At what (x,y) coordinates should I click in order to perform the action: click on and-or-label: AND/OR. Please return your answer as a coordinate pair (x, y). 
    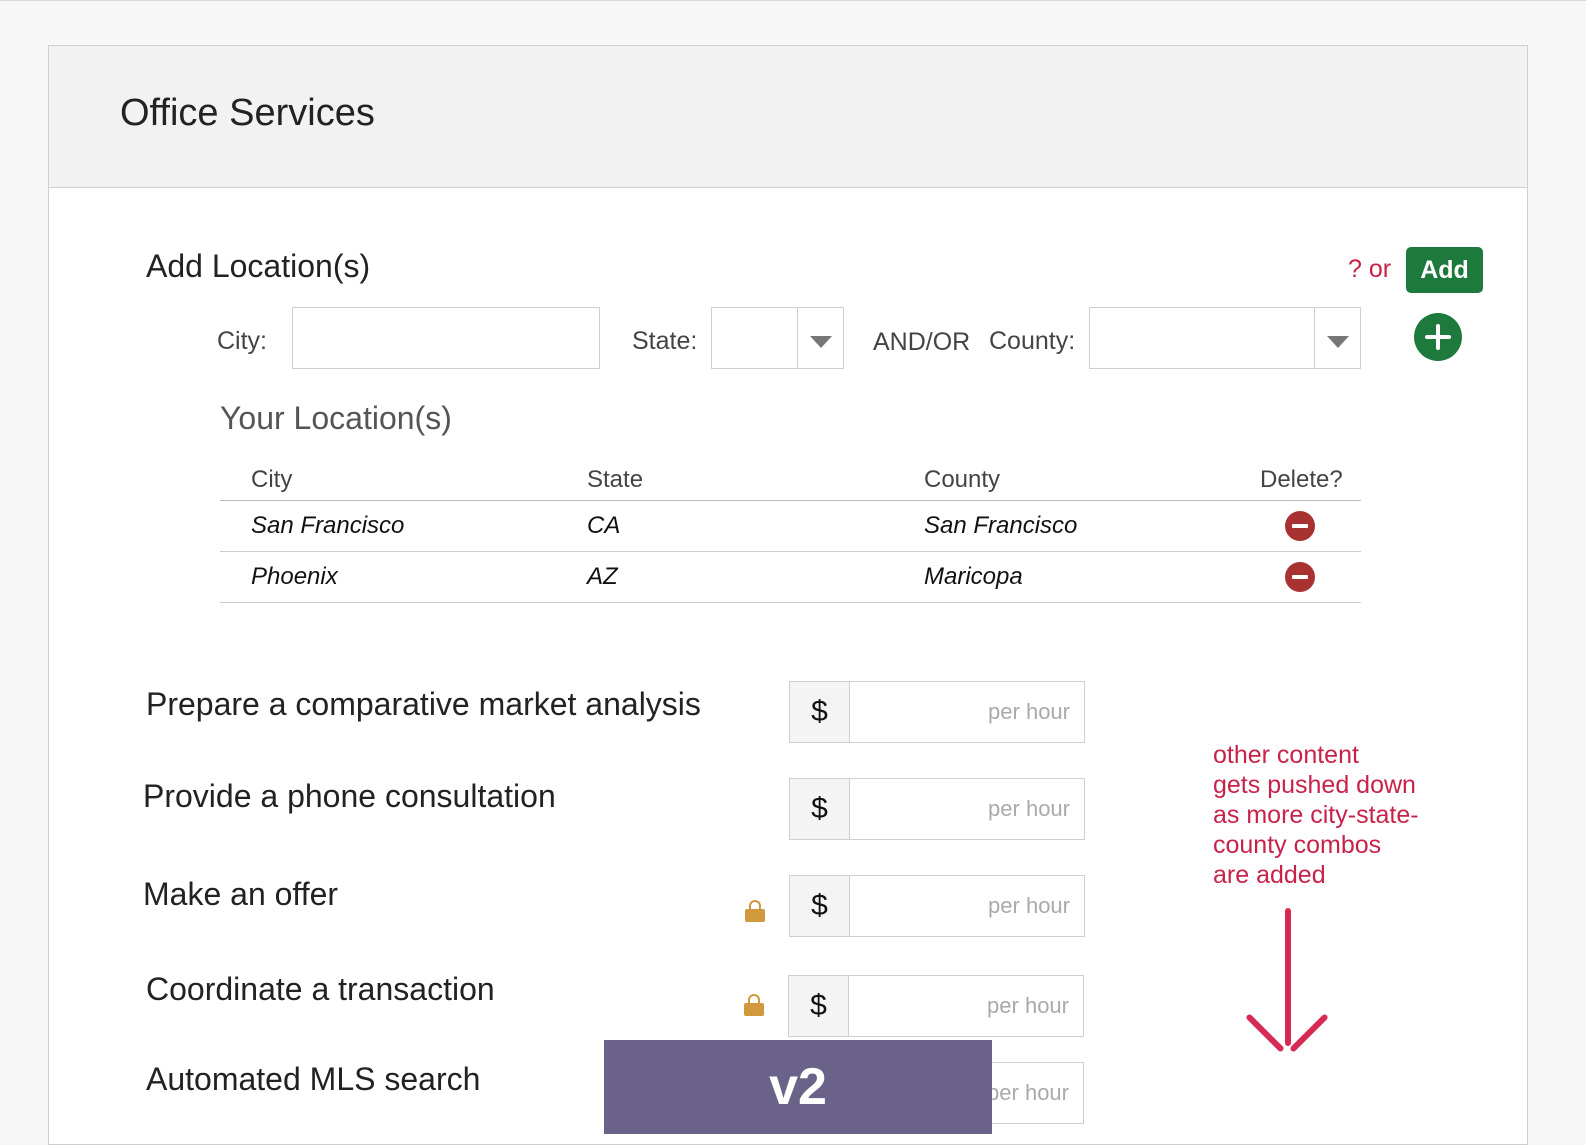
    Looking at the image, I should click on (922, 342).